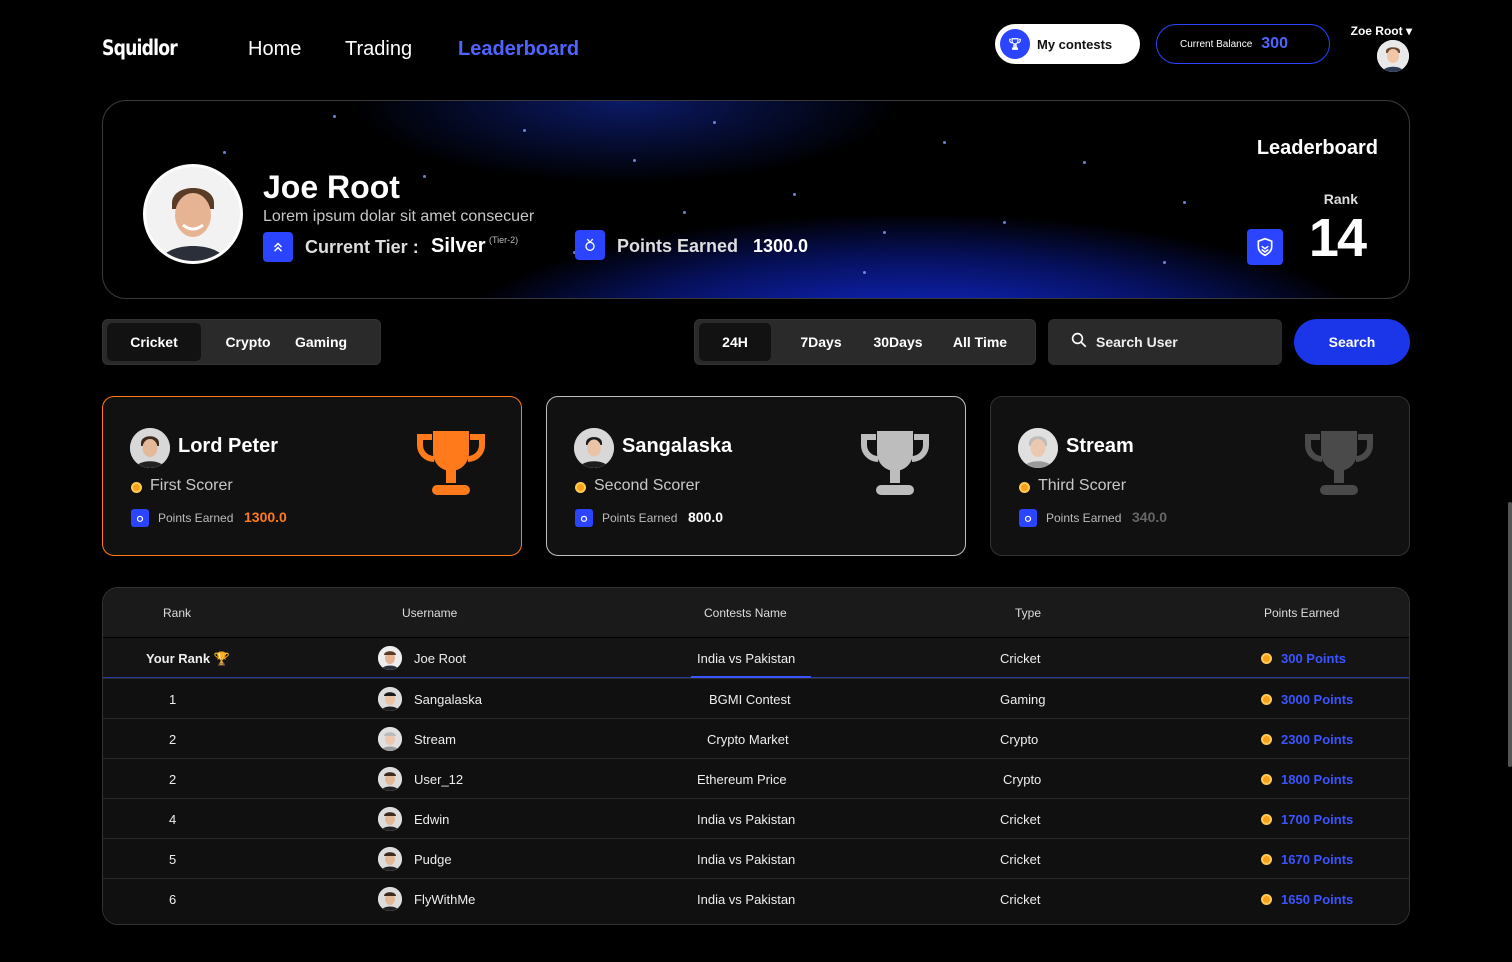 The width and height of the screenshot is (1512, 962). I want to click on tier-value: Silver, so click(458, 246).